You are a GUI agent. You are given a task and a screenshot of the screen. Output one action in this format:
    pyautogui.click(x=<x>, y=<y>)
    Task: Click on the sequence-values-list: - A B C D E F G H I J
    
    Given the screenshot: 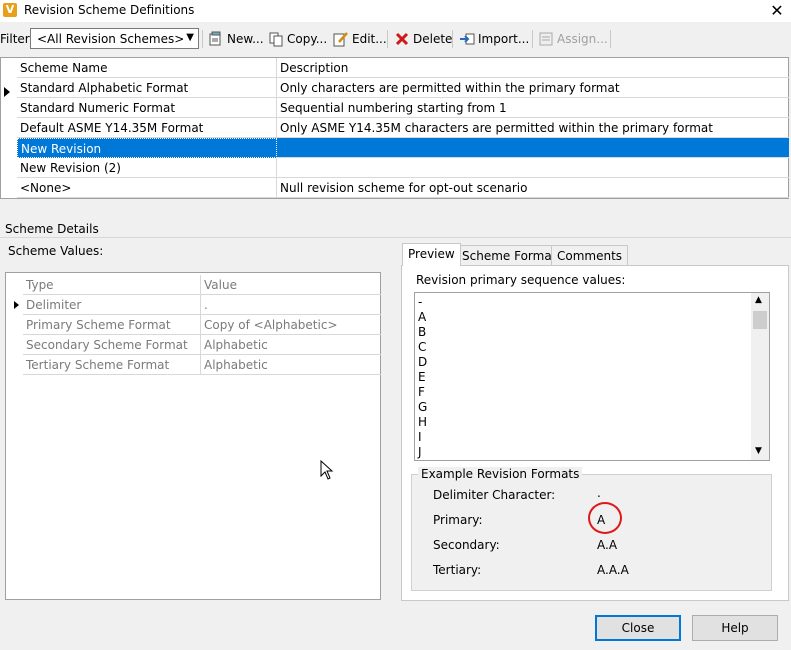 What is the action you would take?
    pyautogui.click(x=592, y=376)
    